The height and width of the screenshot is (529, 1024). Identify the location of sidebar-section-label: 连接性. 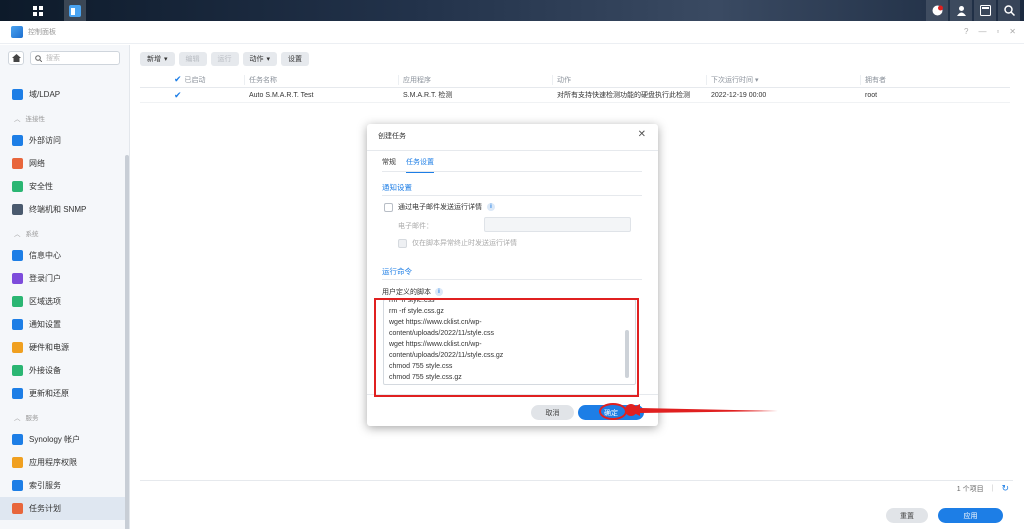
(35, 119).